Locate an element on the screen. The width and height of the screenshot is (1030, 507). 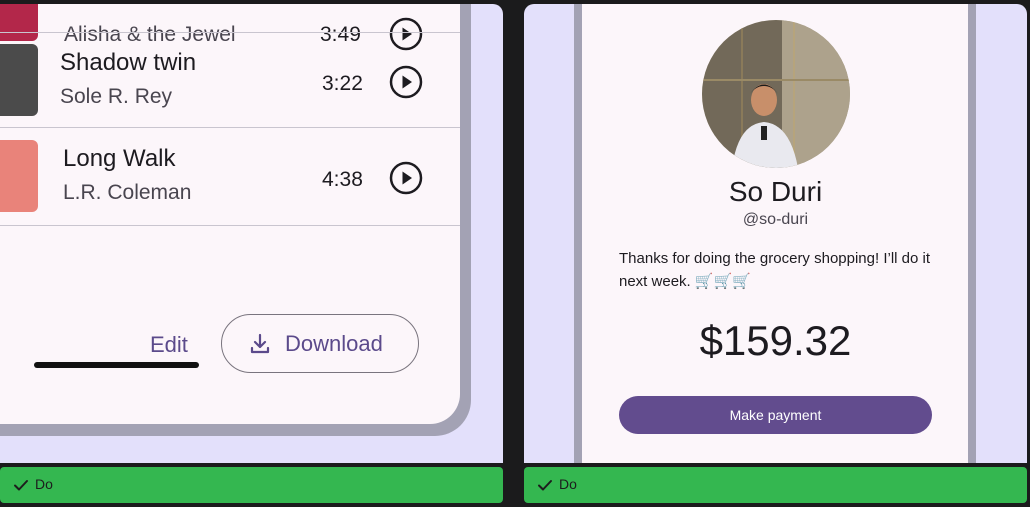
download-label: Download is located at coordinates (334, 343).